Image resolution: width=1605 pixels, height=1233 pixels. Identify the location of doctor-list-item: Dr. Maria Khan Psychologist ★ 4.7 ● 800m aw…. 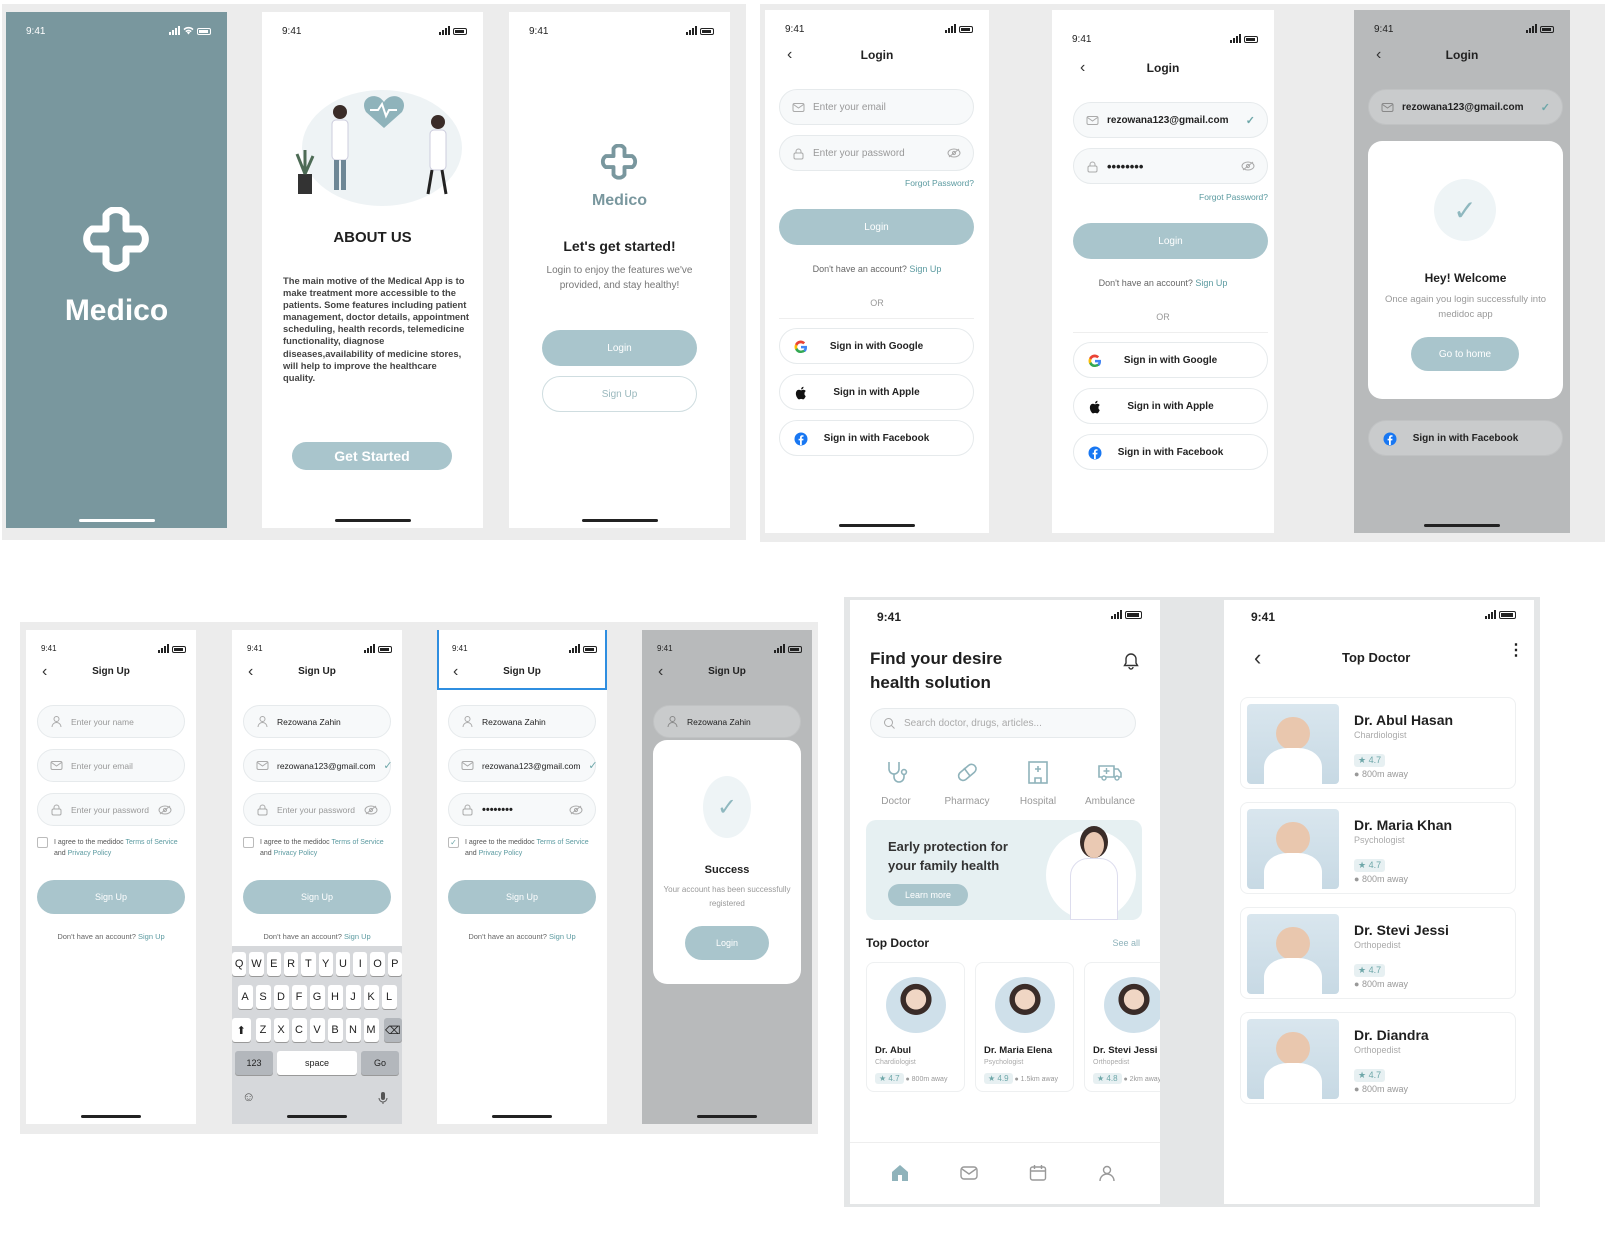
(1378, 848).